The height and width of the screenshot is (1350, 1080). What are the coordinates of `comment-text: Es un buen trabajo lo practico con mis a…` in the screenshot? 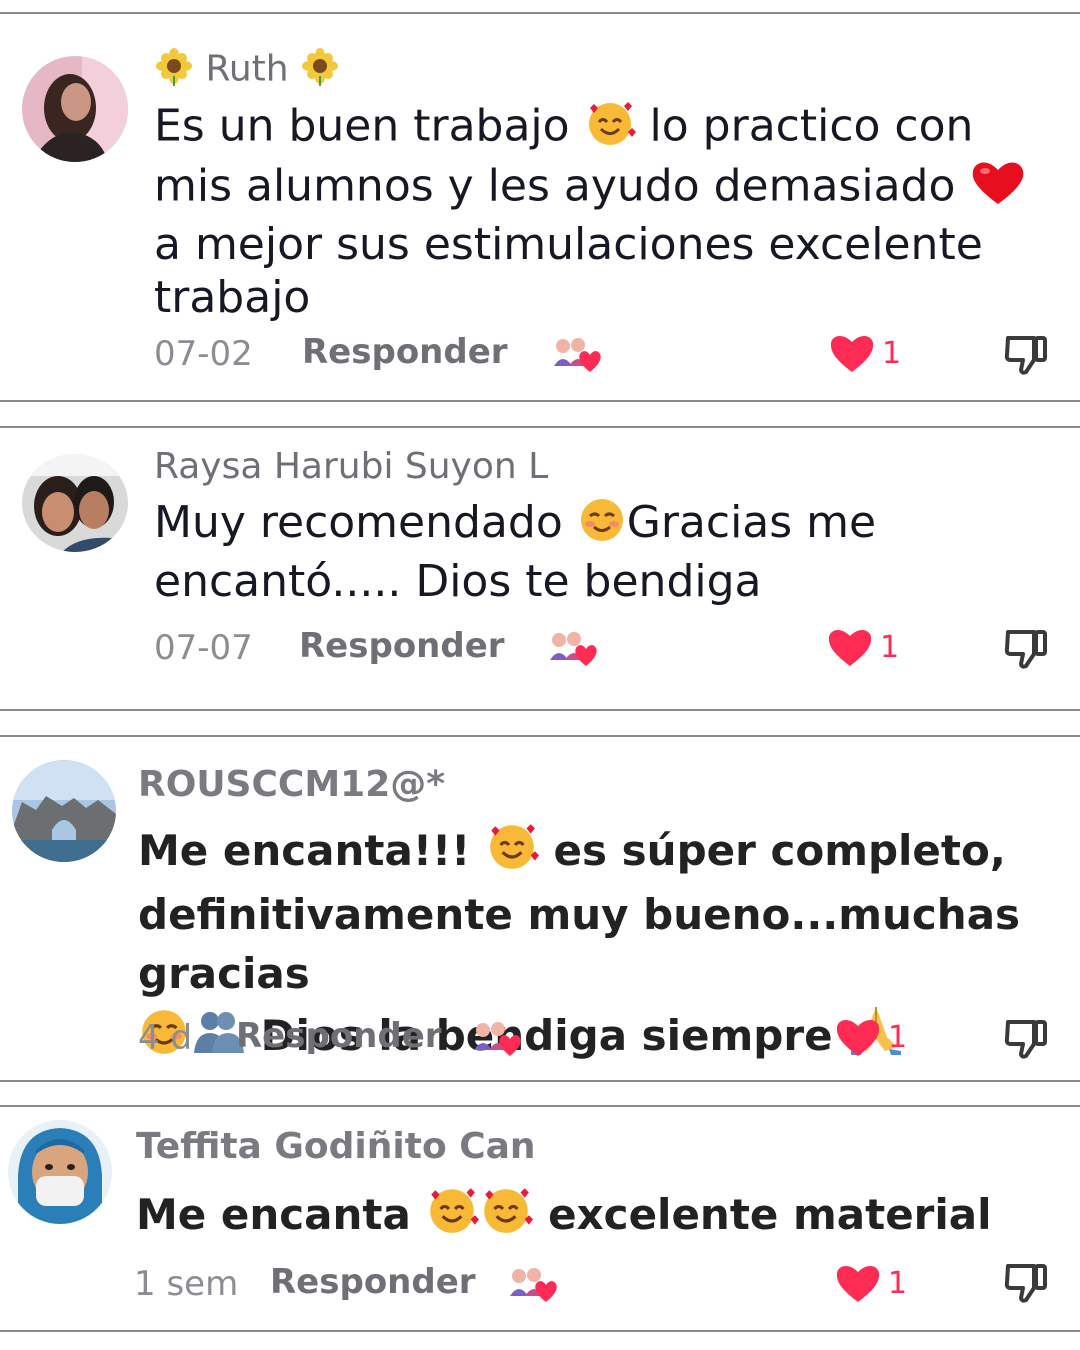 It's located at (604, 211).